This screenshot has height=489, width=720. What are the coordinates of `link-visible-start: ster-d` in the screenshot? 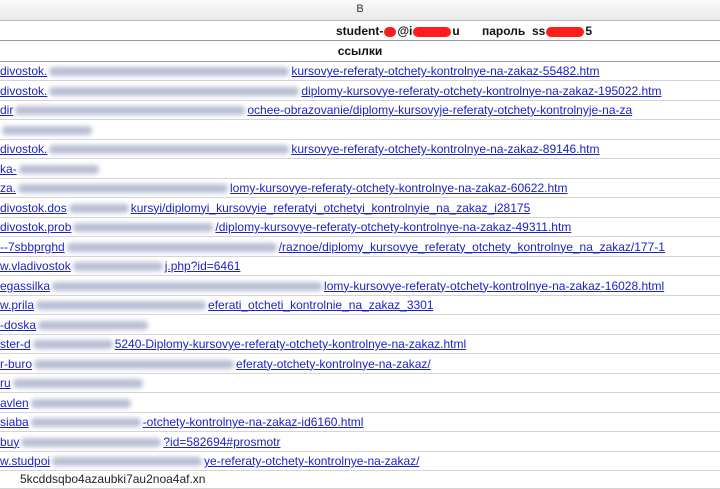 It's located at (15, 344).